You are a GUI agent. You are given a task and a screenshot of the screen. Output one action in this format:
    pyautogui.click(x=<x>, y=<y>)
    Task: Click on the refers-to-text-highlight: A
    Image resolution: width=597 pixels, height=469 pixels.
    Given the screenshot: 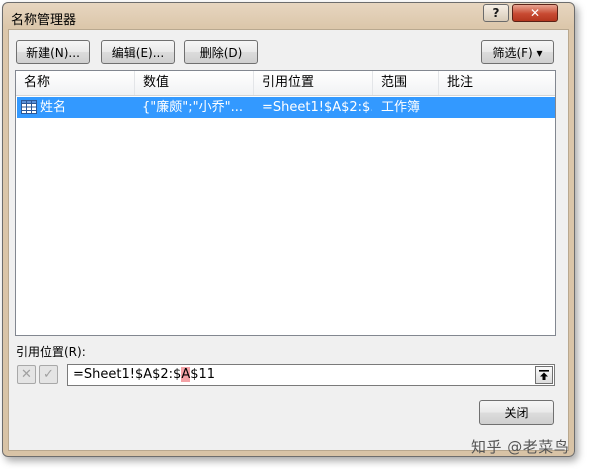 What is the action you would take?
    pyautogui.click(x=186, y=374)
    